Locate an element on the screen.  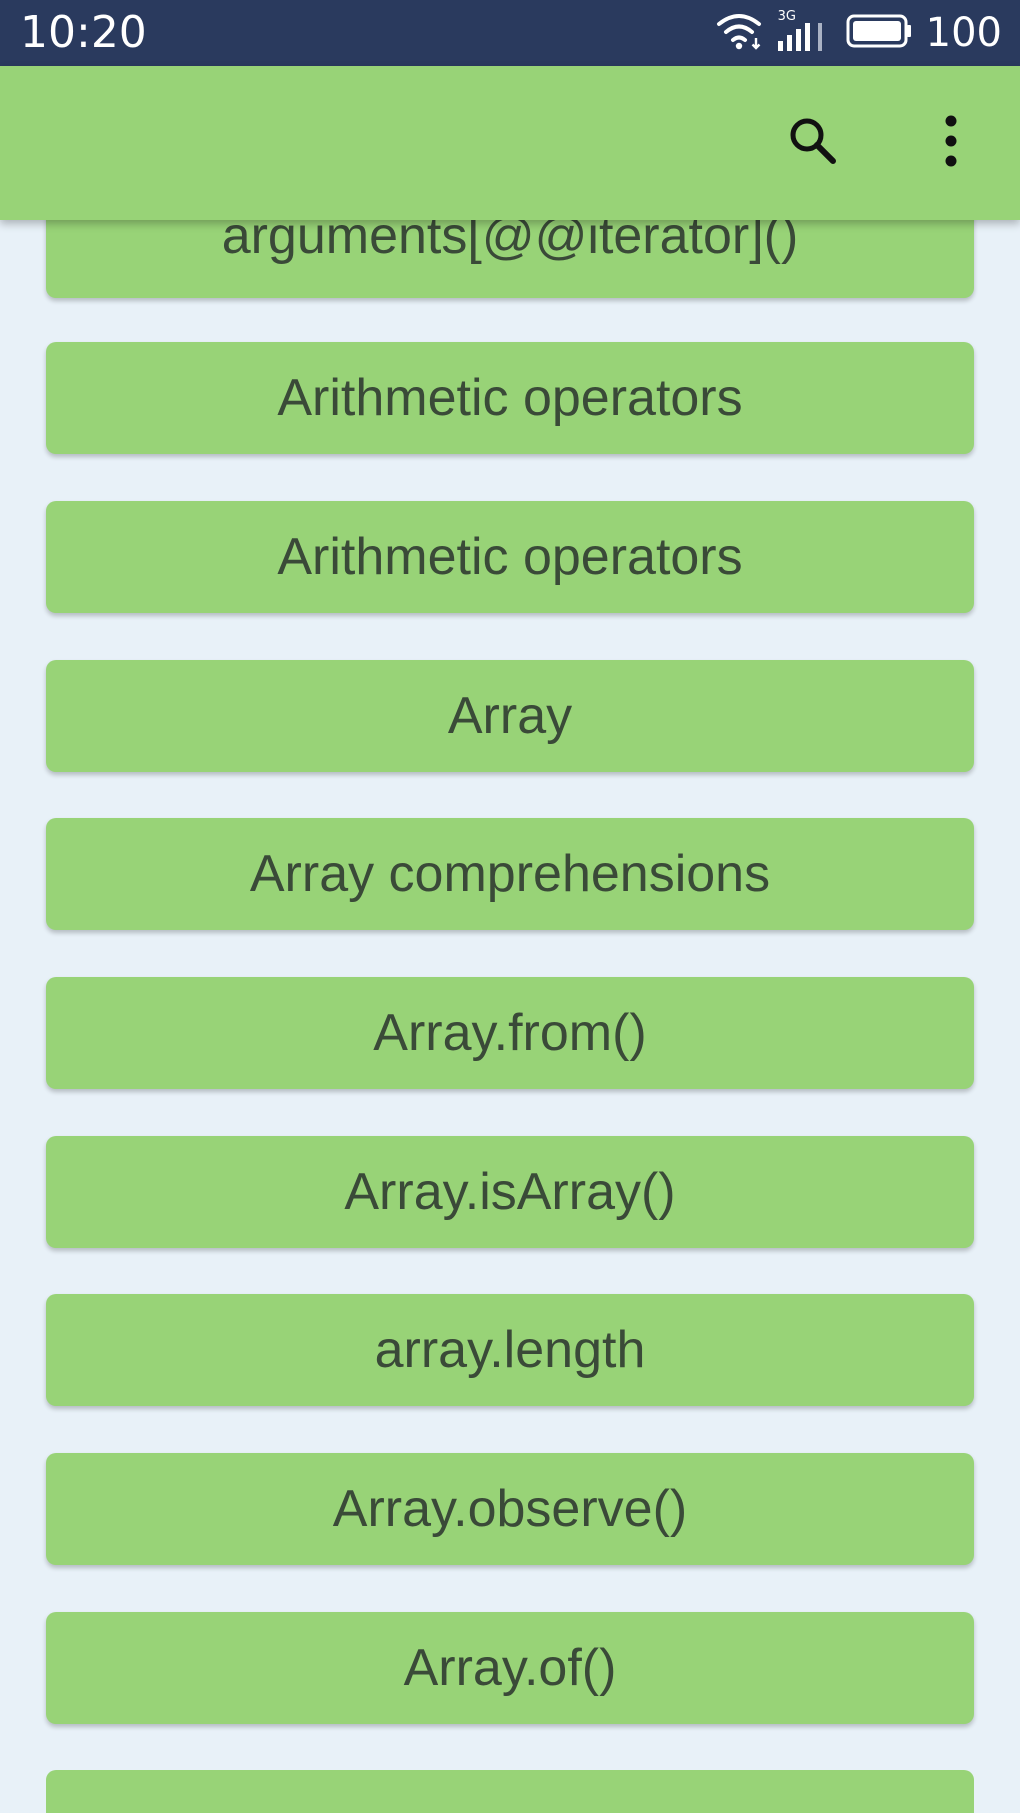
search-button is located at coordinates (813, 143).